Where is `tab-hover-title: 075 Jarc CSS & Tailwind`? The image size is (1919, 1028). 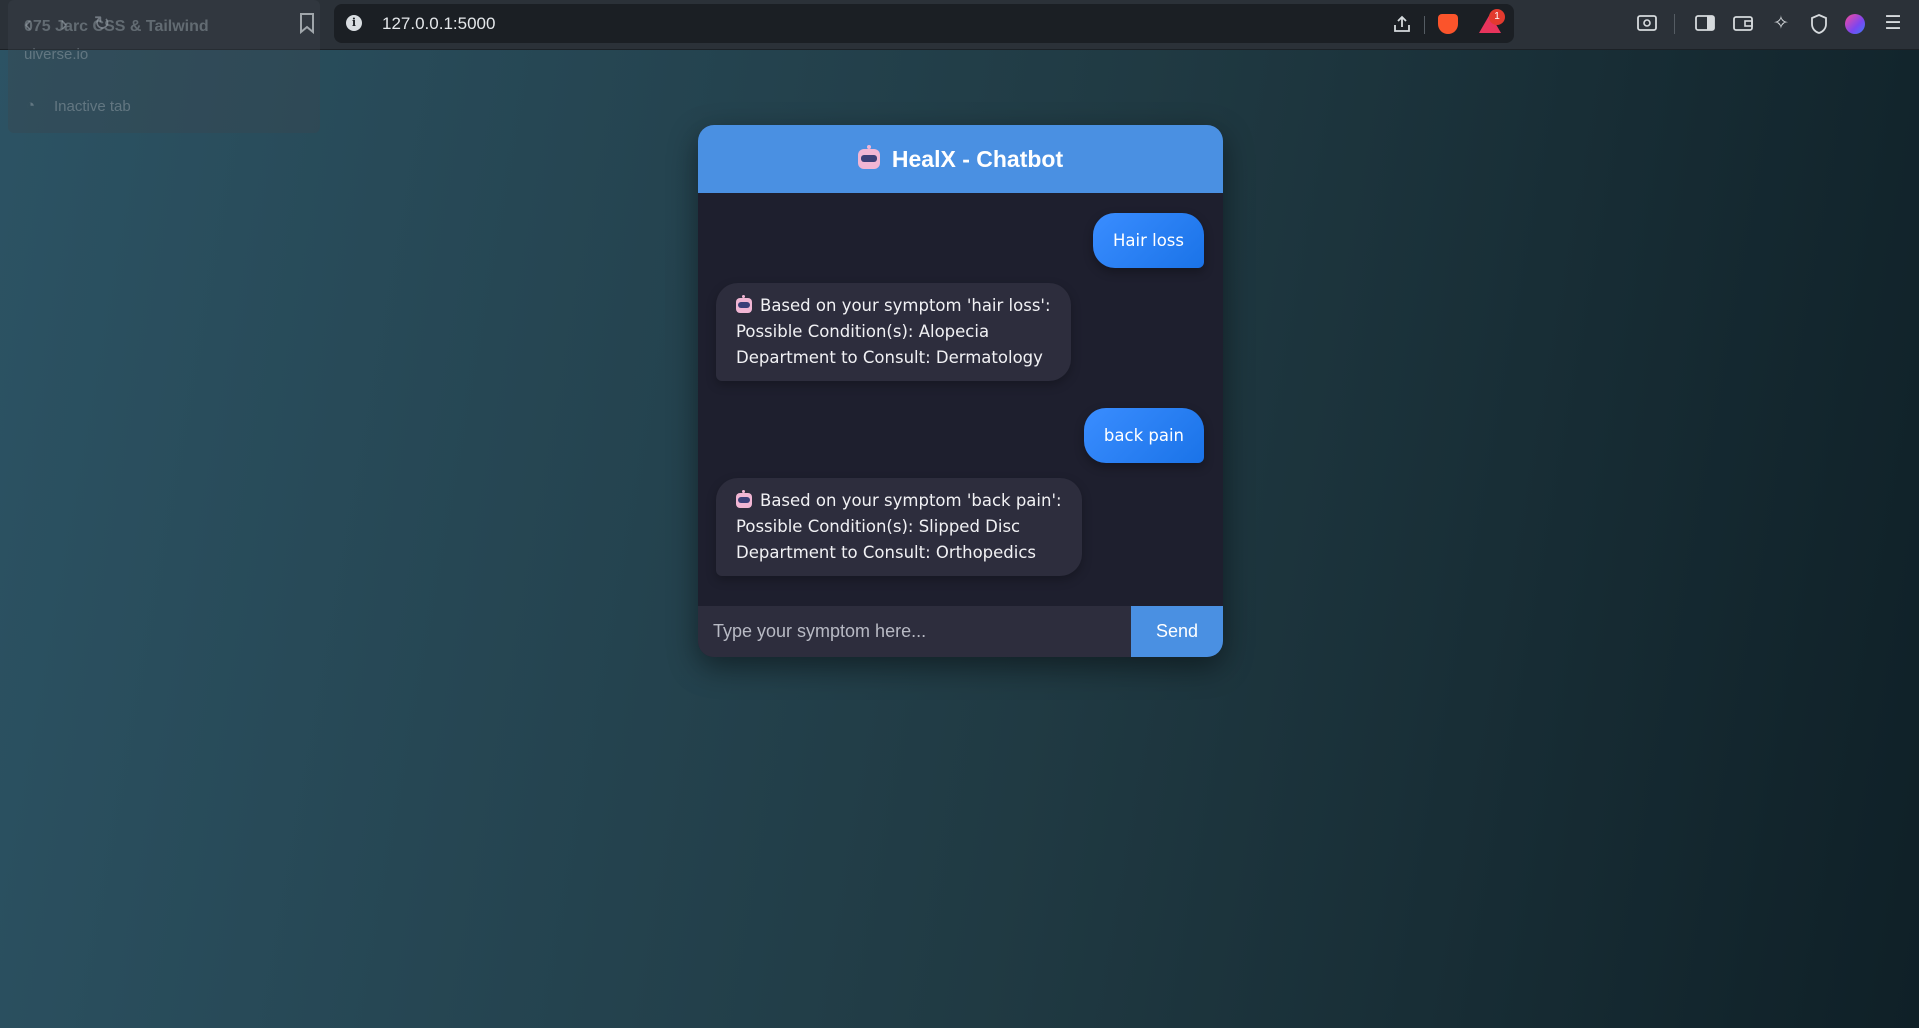 tab-hover-title: 075 Jarc CSS & Tailwind is located at coordinates (116, 26).